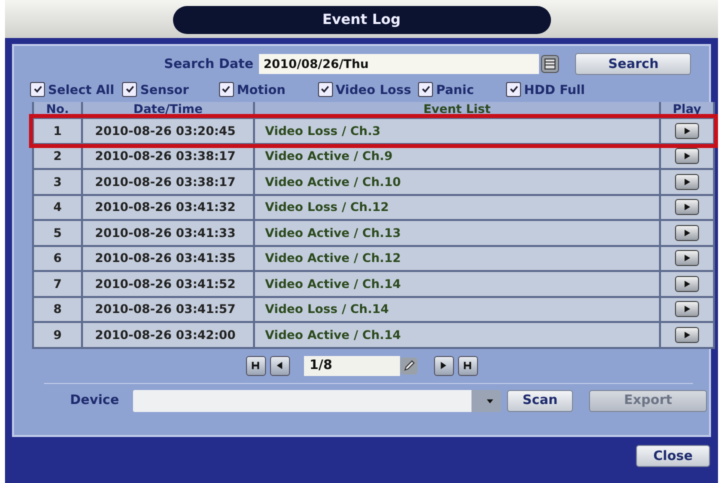 Image resolution: width=723 pixels, height=483 pixels. Describe the element at coordinates (95, 400) in the screenshot. I see `device-label: Device` at that location.